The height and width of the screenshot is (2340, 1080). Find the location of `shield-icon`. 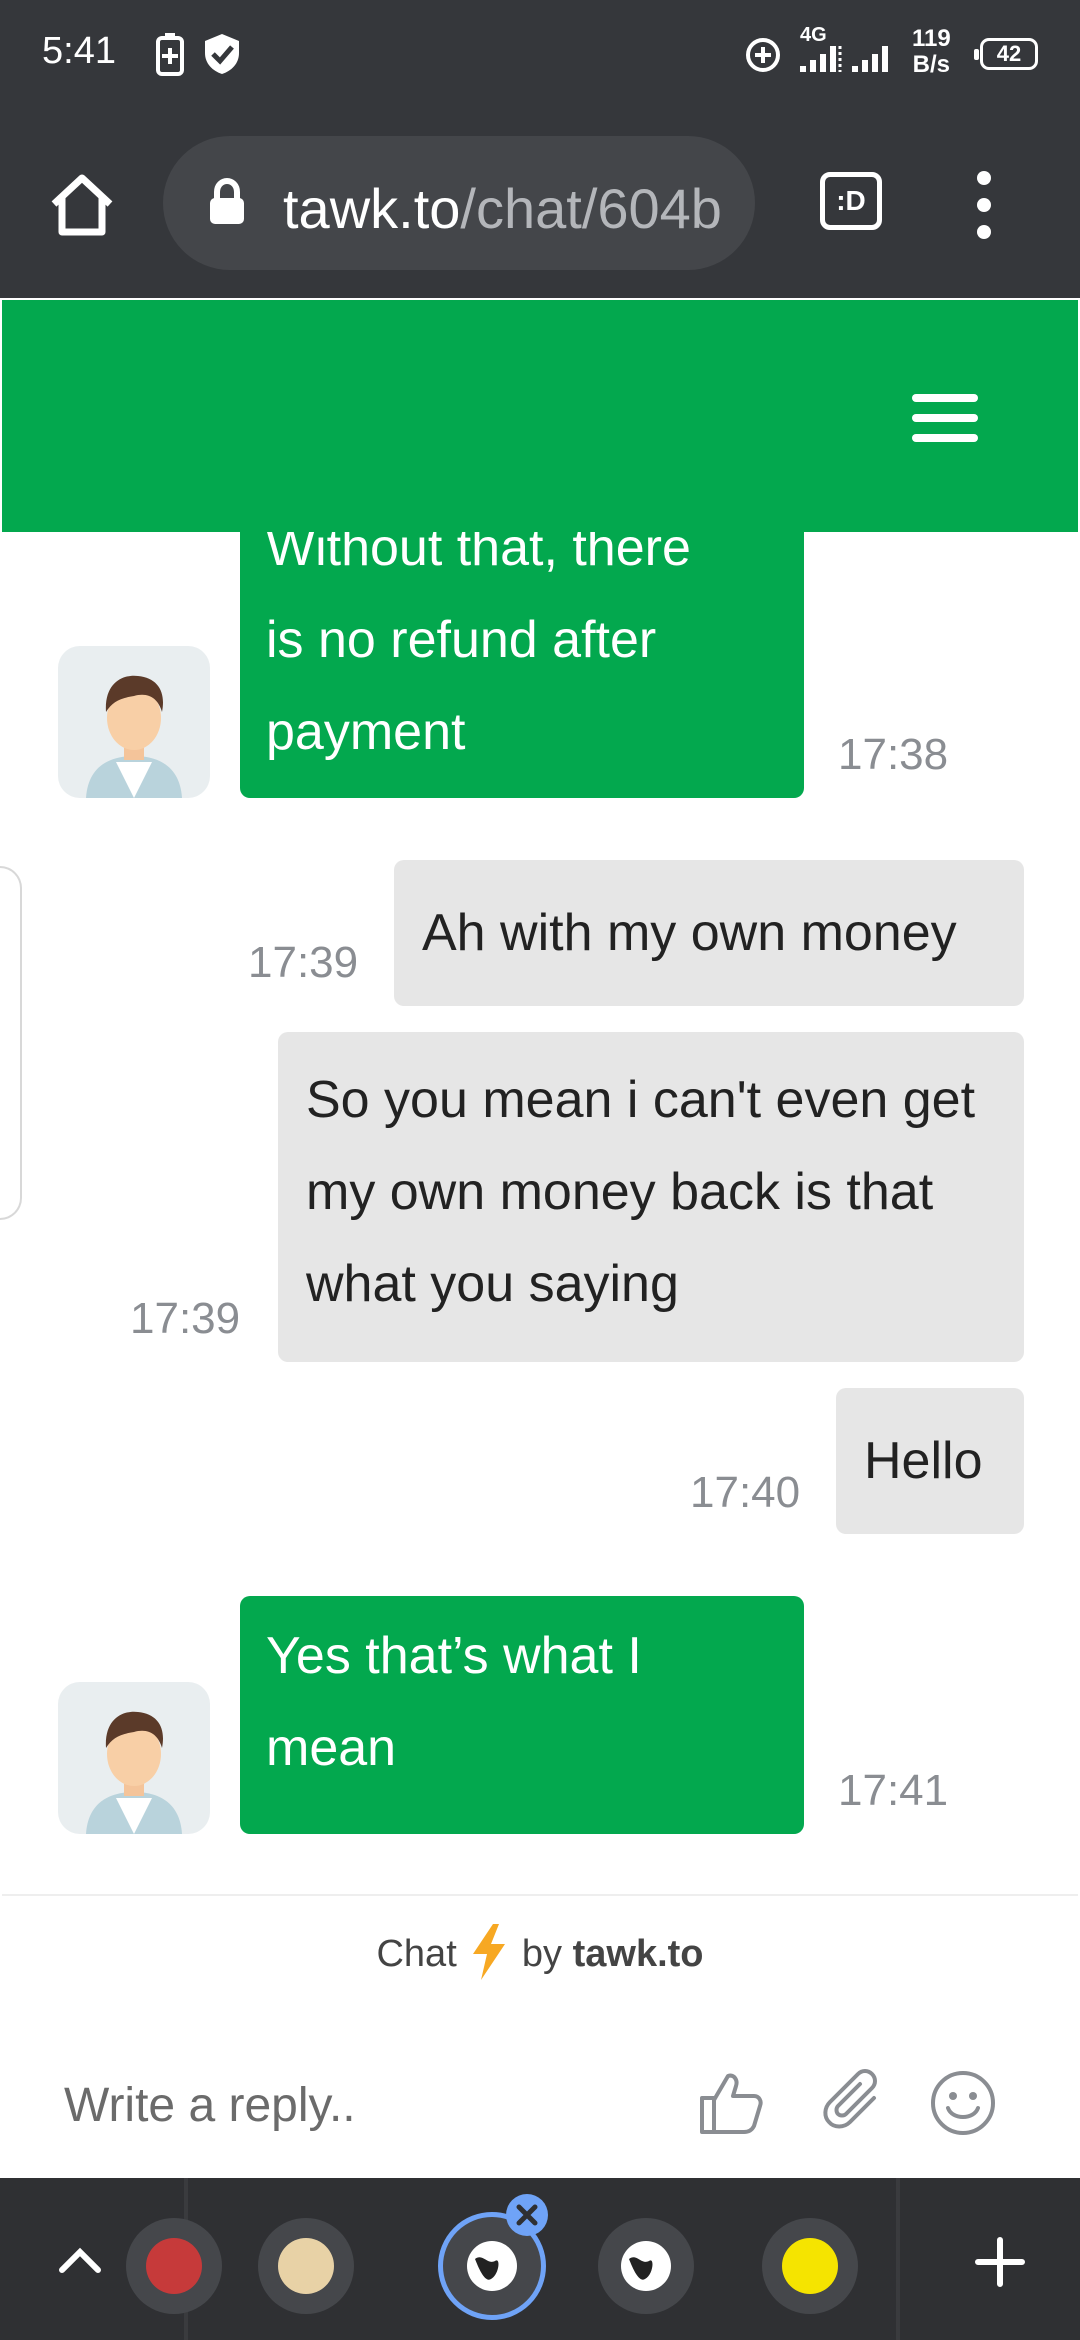

shield-icon is located at coordinates (222, 54).